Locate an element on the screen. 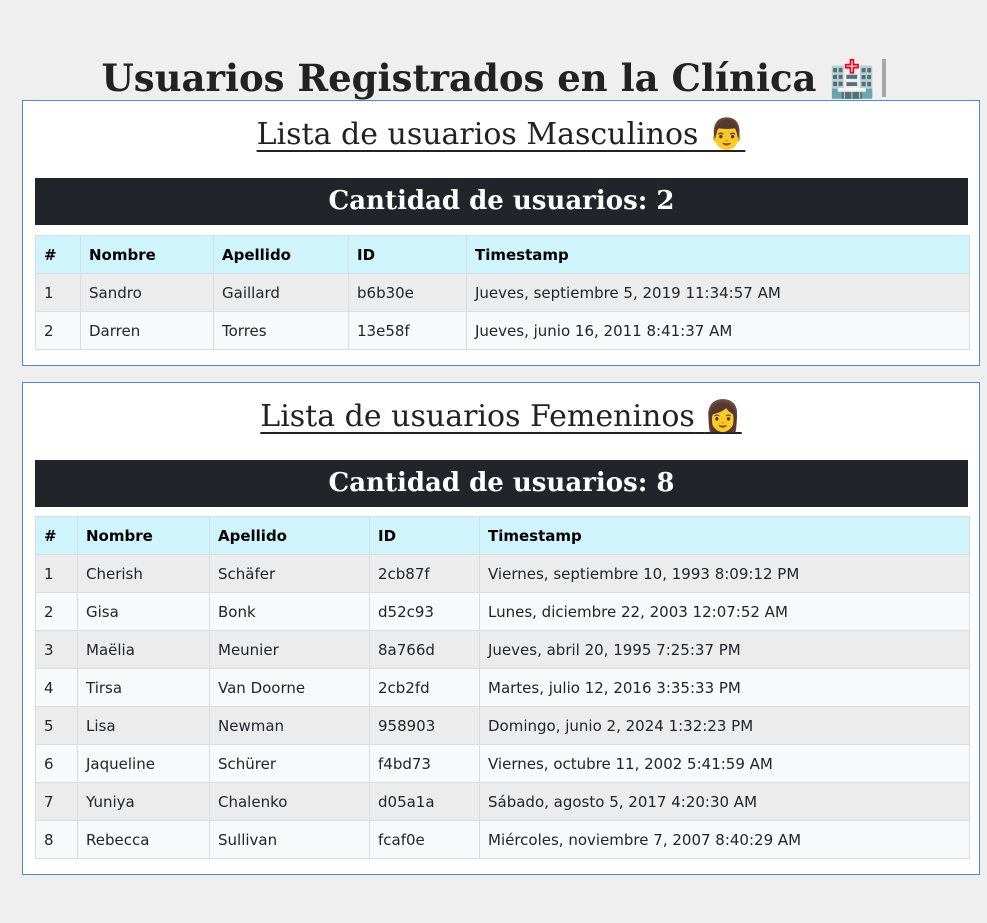 Image resolution: width=987 pixels, height=923 pixels. cell-nombre: Maëlia is located at coordinates (143, 649).